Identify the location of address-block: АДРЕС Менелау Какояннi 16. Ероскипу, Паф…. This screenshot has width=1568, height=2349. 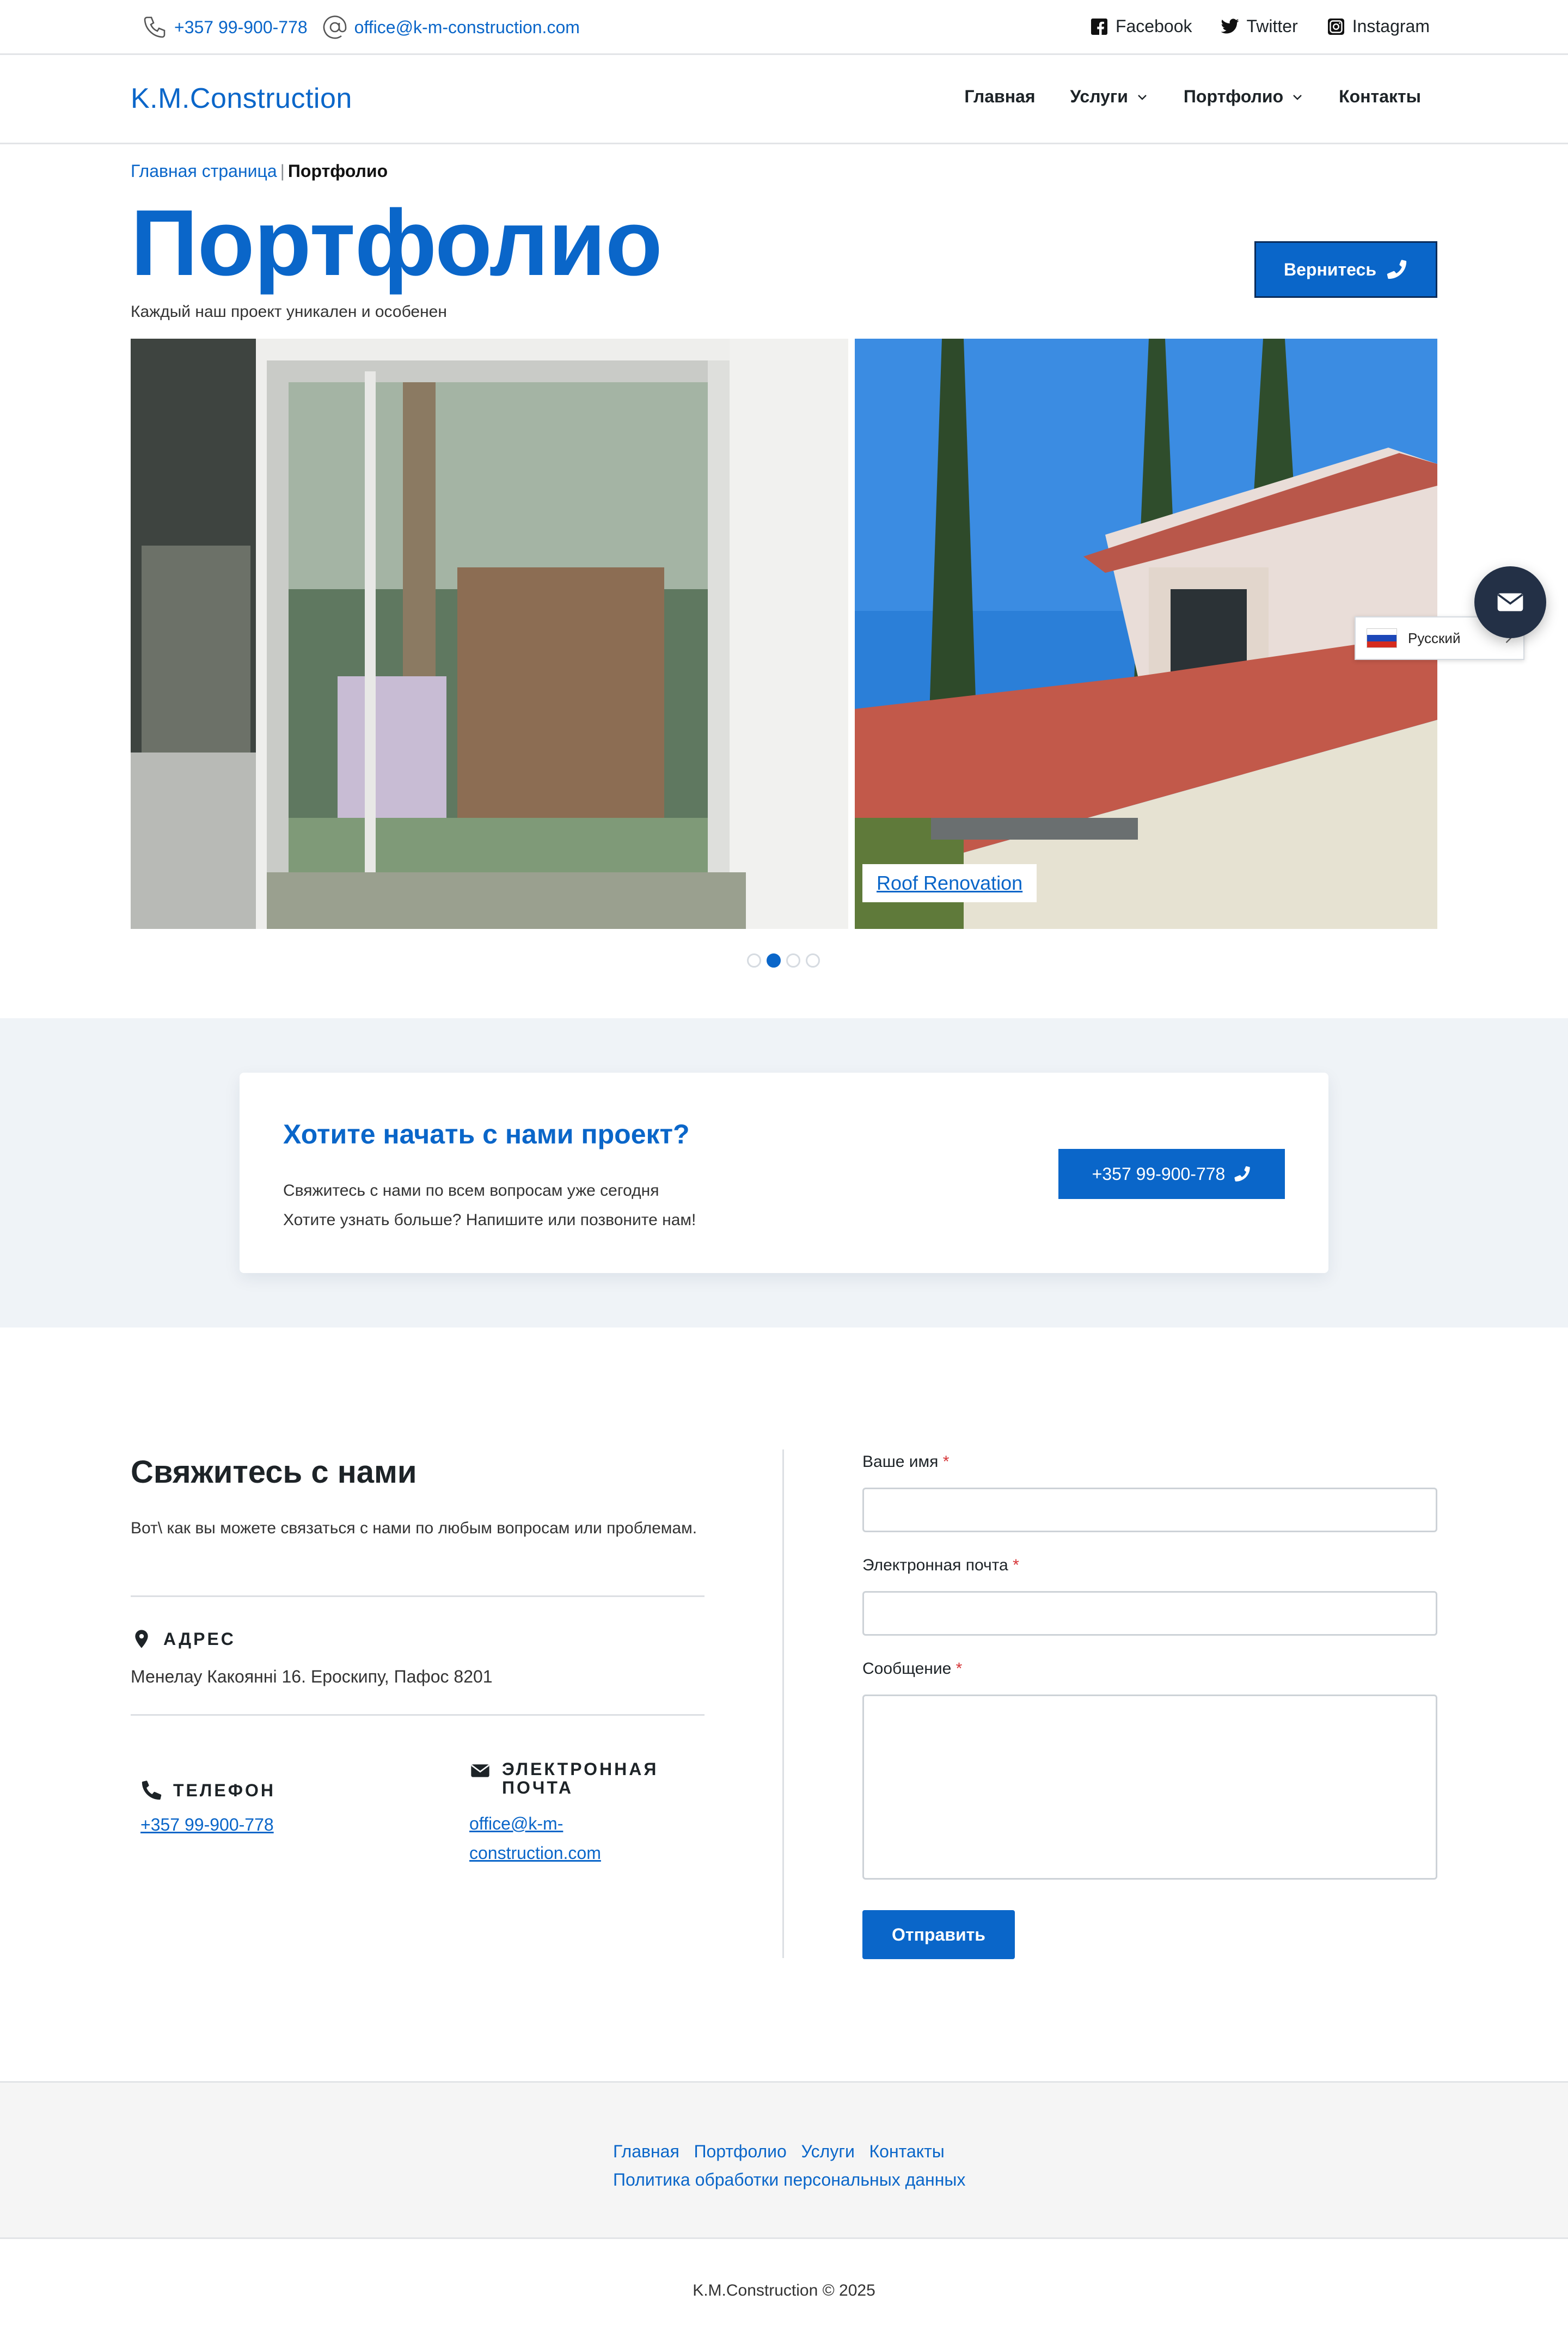
(312, 1660).